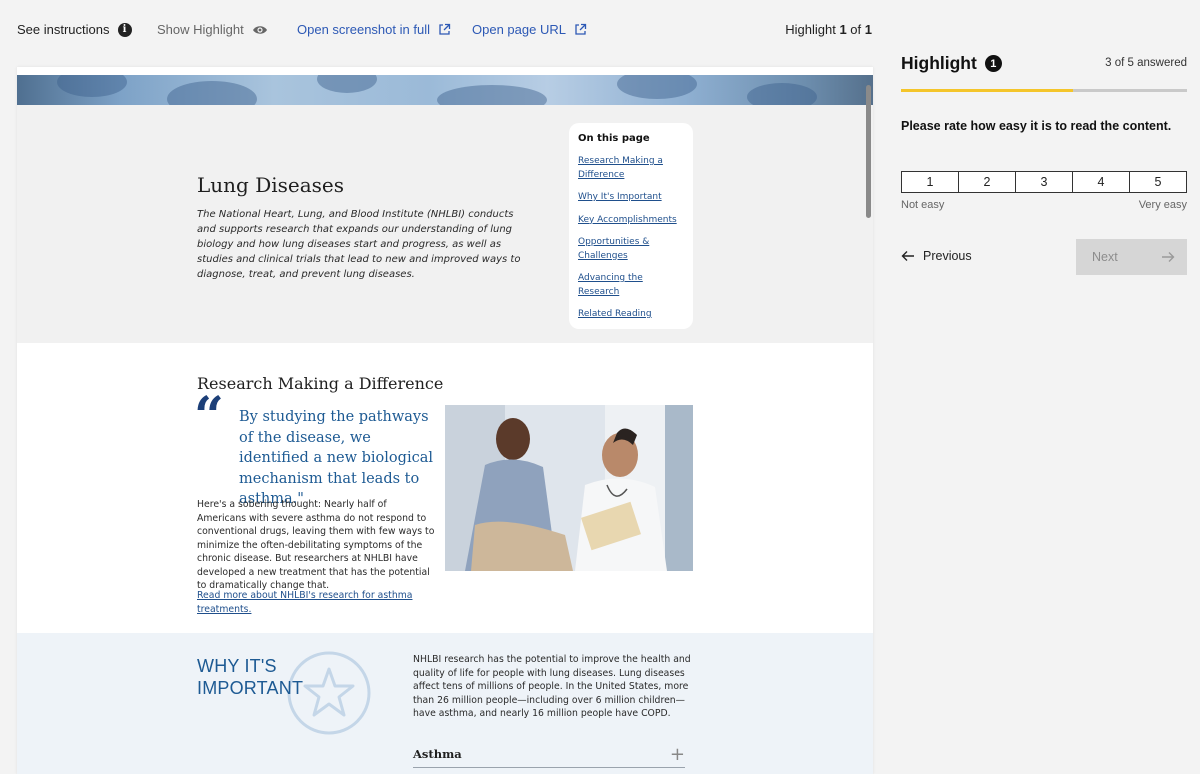 This screenshot has width=1200, height=774. Describe the element at coordinates (631, 285) in the screenshot. I see `toc-link-advancing-research: Advancing the Research` at that location.